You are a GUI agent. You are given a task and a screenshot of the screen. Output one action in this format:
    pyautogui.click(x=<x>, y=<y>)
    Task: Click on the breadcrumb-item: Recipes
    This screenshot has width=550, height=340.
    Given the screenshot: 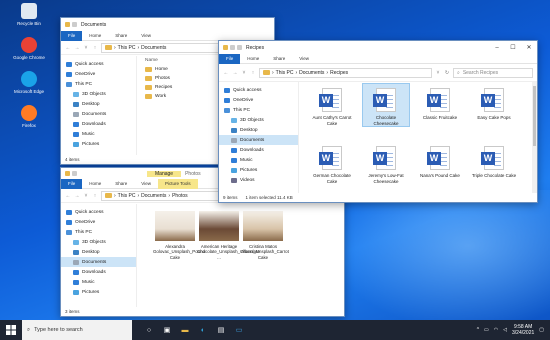 What is the action you would take?
    pyautogui.click(x=339, y=73)
    